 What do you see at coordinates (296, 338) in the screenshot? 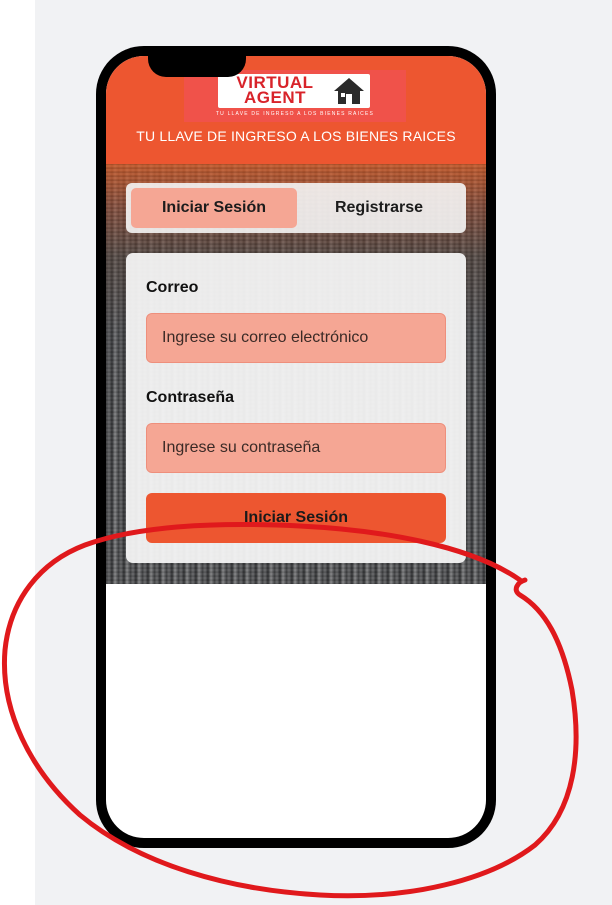
I see `email-field` at bounding box center [296, 338].